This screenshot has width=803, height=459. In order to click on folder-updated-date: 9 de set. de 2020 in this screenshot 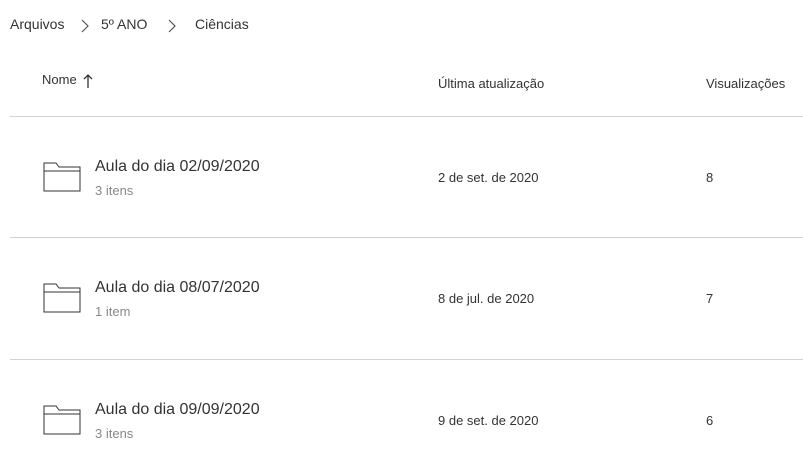, I will do `click(488, 420)`.